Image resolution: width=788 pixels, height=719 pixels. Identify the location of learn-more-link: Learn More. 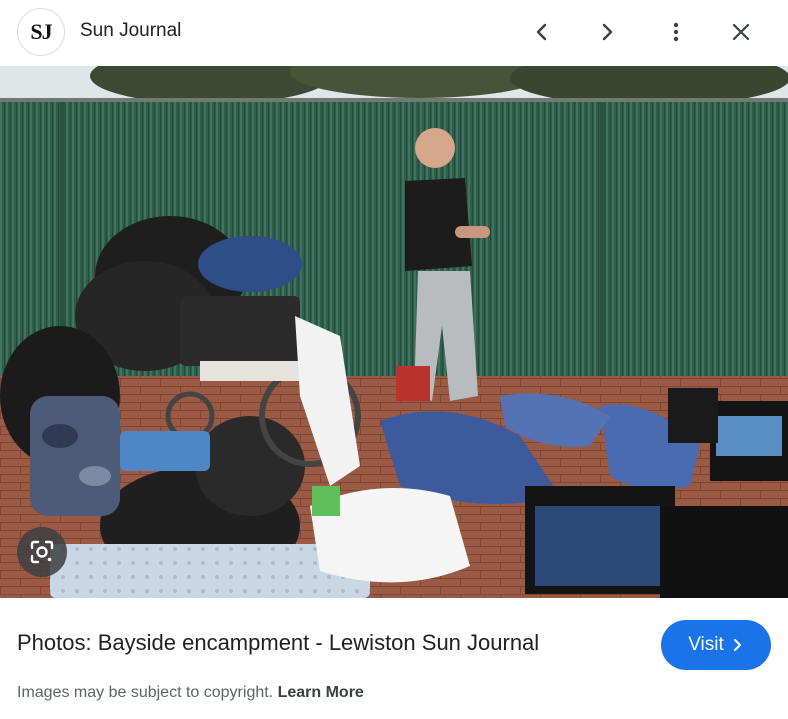
(321, 692).